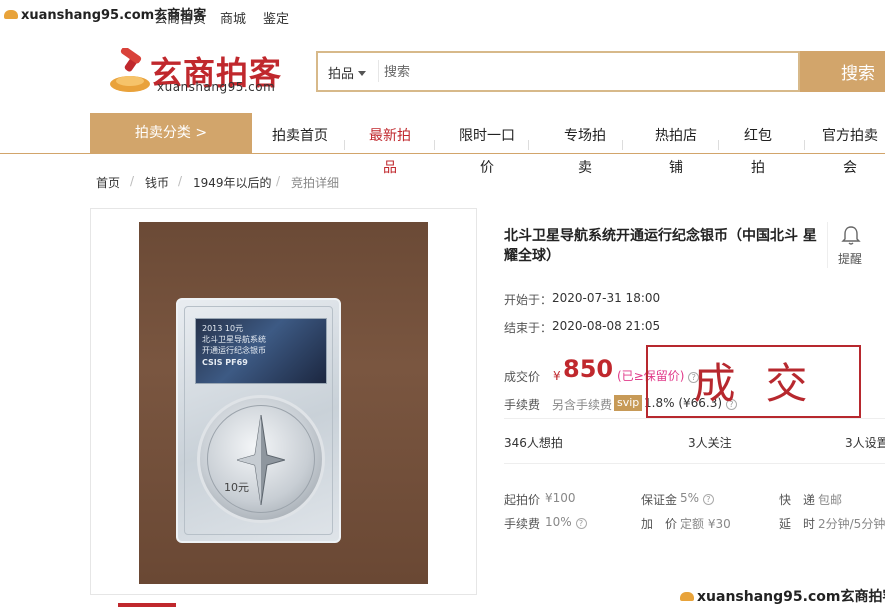 This screenshot has width=885, height=607. What do you see at coordinates (528, 300) in the screenshot?
I see `start-time-label: 开始于：` at bounding box center [528, 300].